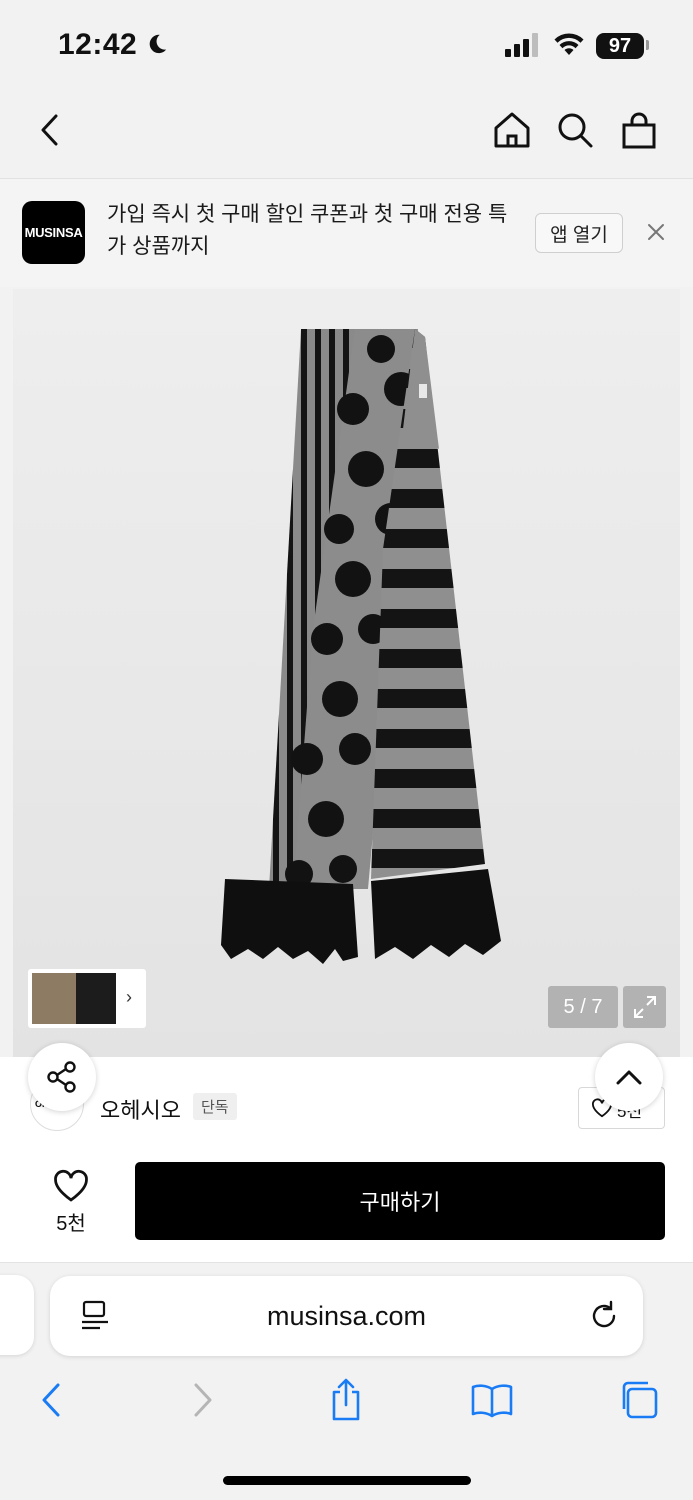 This screenshot has width=693, height=1500. Describe the element at coordinates (579, 233) in the screenshot. I see `open-app-button: 앱 열기` at that location.